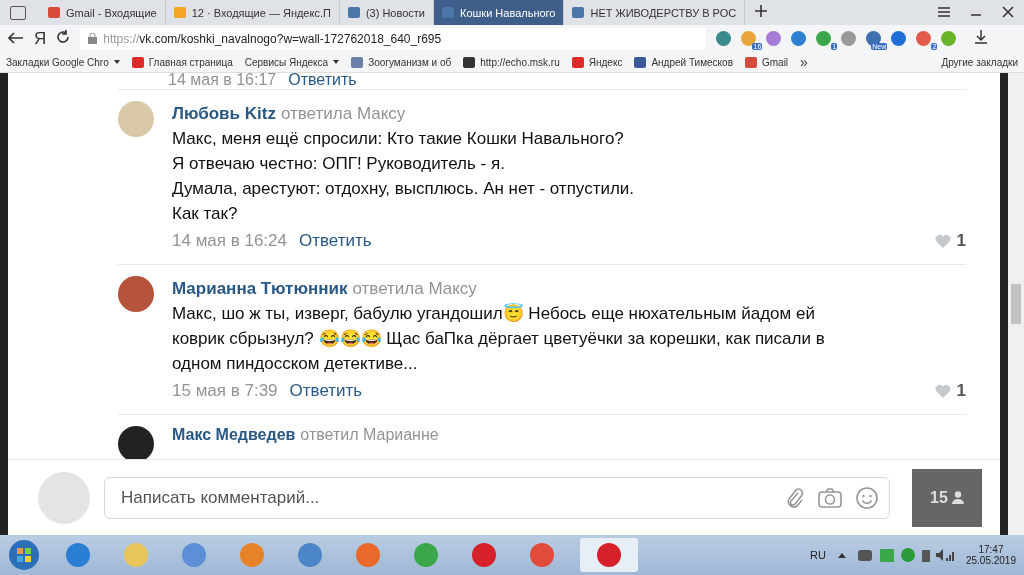  What do you see at coordinates (18, 12) in the screenshot?
I see `sidebar-icon` at bounding box center [18, 12].